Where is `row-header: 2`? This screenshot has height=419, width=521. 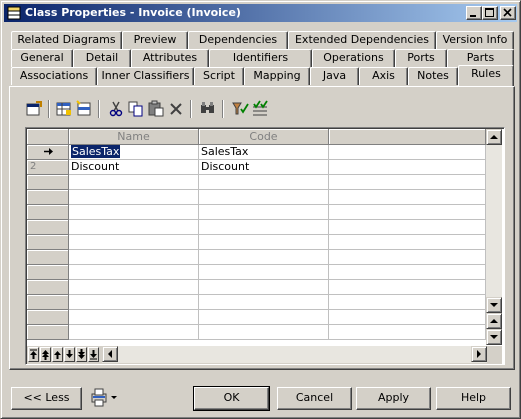 row-header: 2 is located at coordinates (48, 167).